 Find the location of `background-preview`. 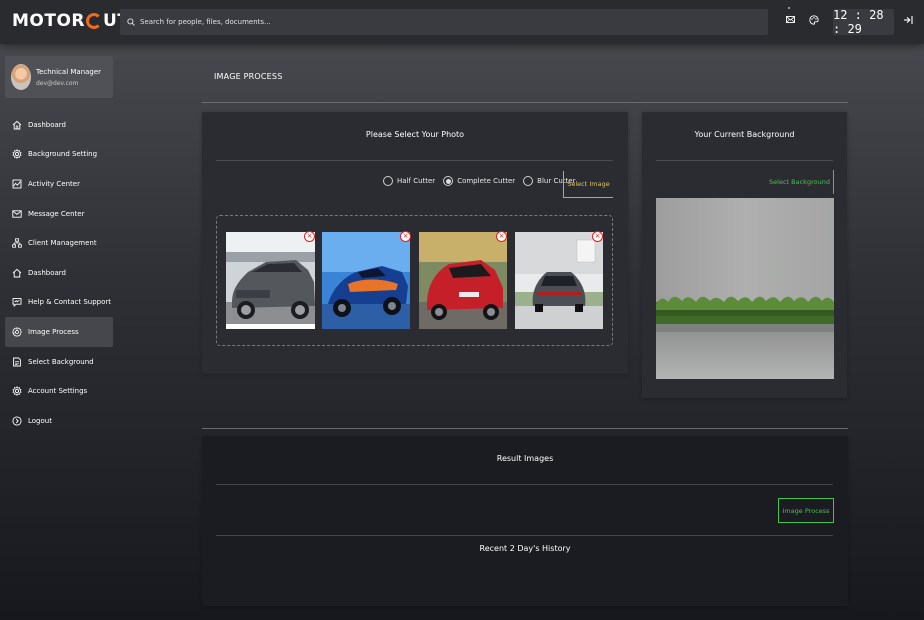

background-preview is located at coordinates (745, 288).